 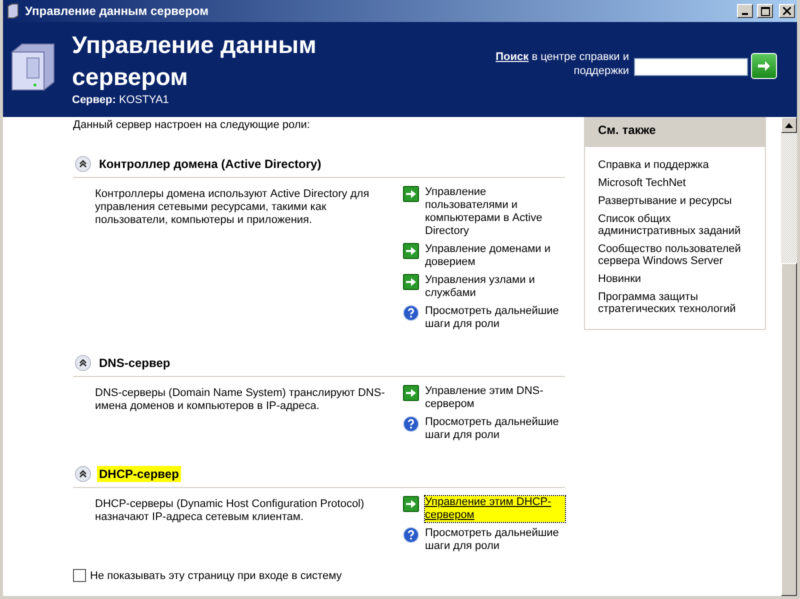 I want to click on action-link: Управление доменами и доверием, so click(x=495, y=256).